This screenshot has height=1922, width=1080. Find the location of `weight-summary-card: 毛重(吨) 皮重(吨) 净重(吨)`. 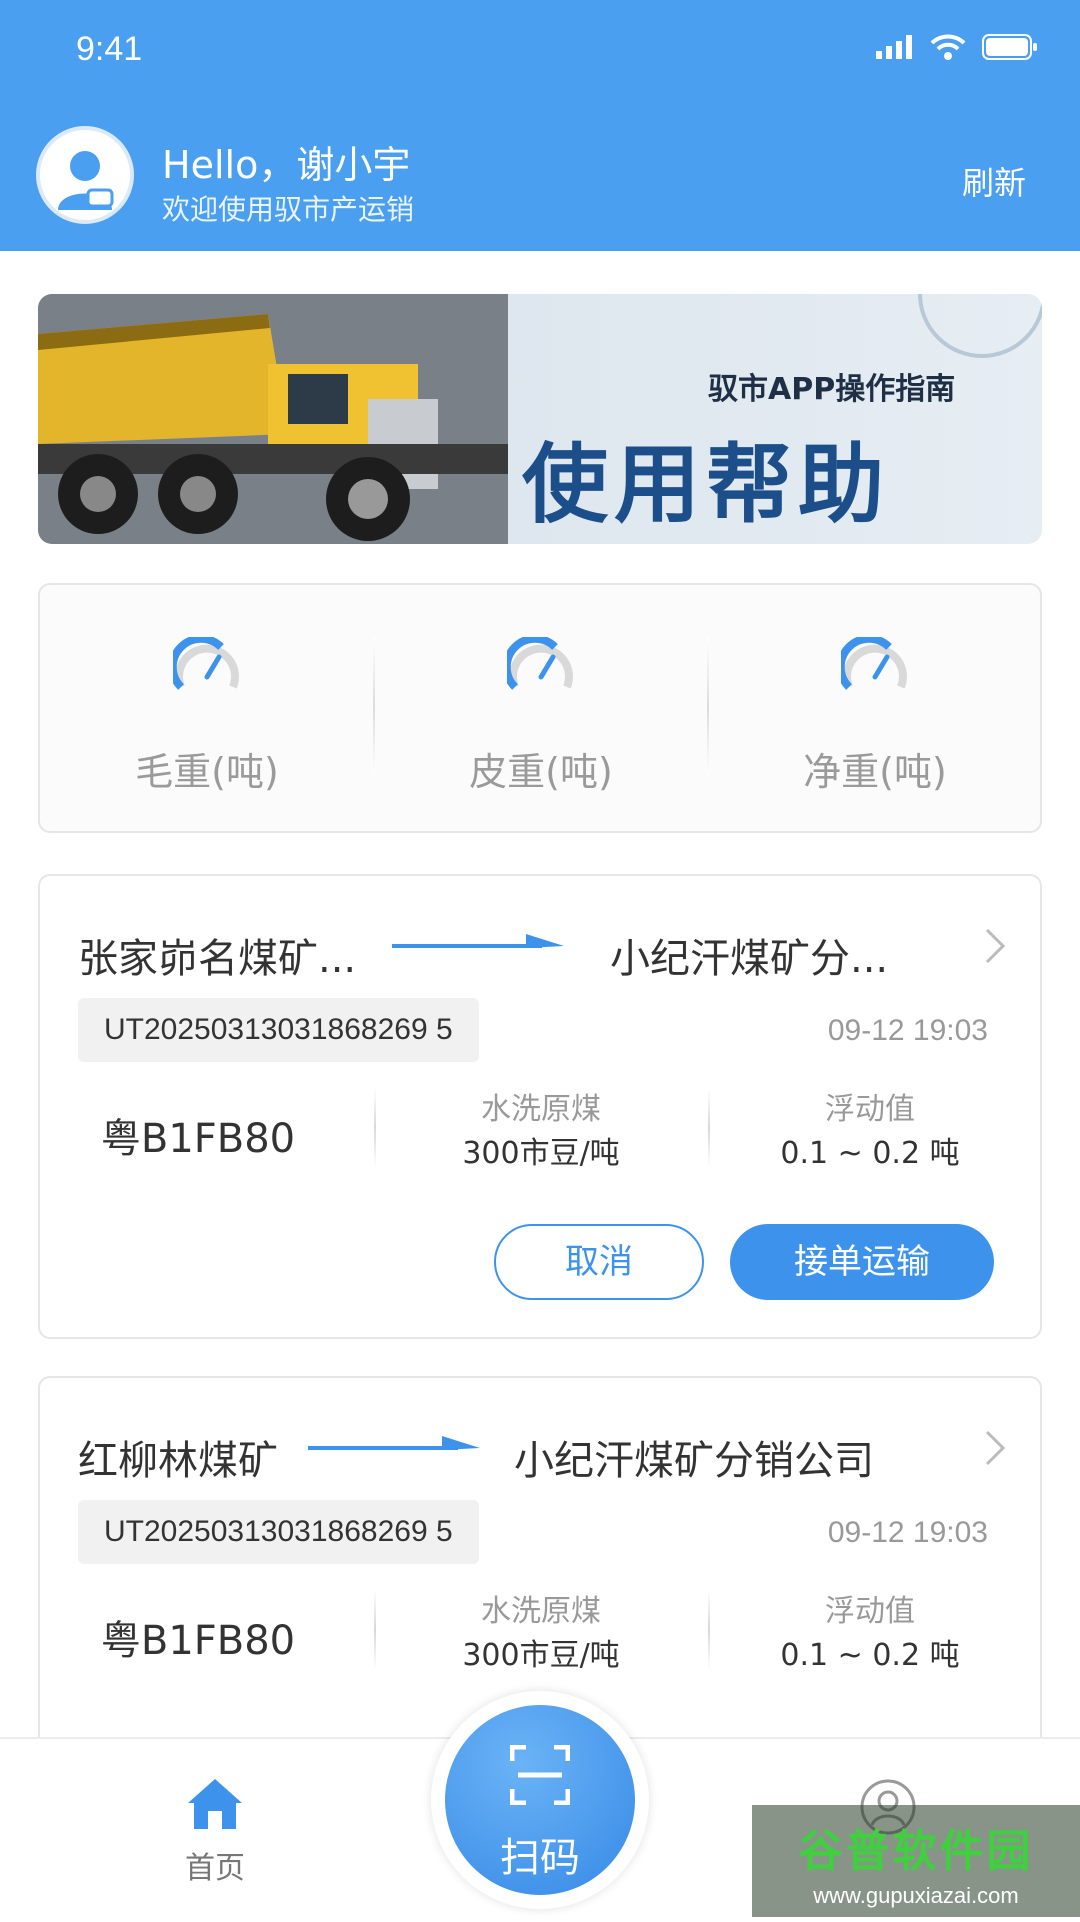

weight-summary-card: 毛重(吨) 皮重(吨) 净重(吨) is located at coordinates (540, 708).